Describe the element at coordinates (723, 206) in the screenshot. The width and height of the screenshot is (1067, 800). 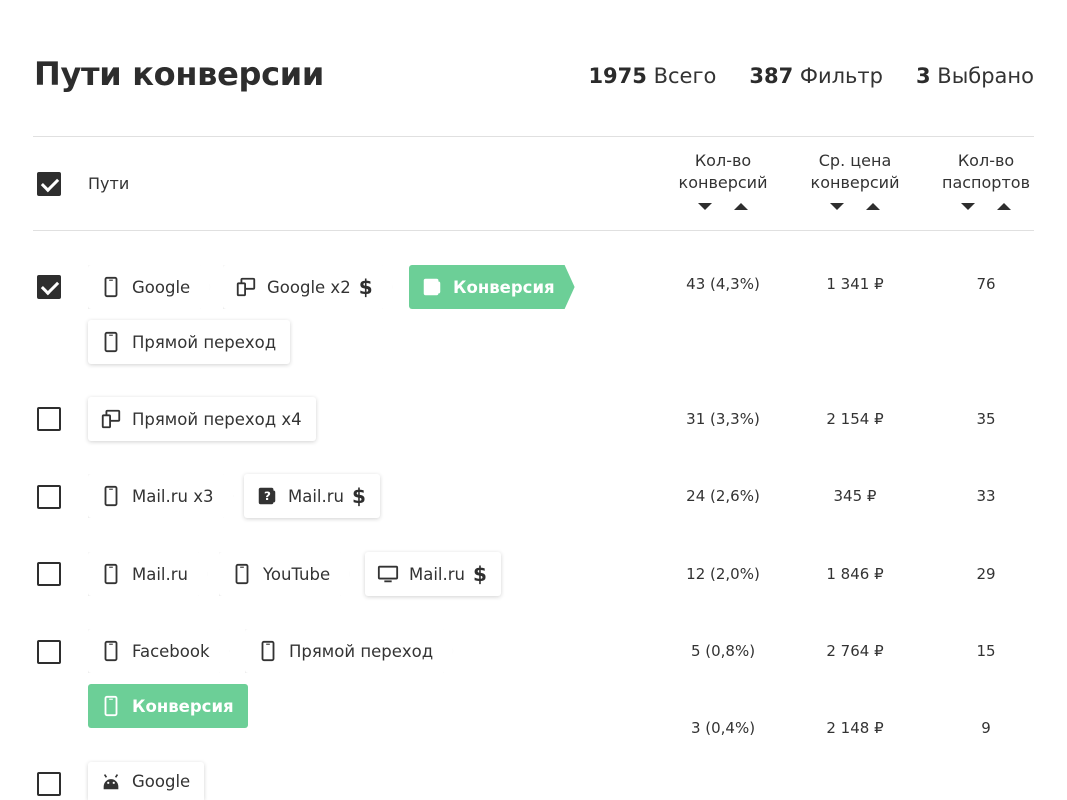
I see `sort-conversions` at that location.